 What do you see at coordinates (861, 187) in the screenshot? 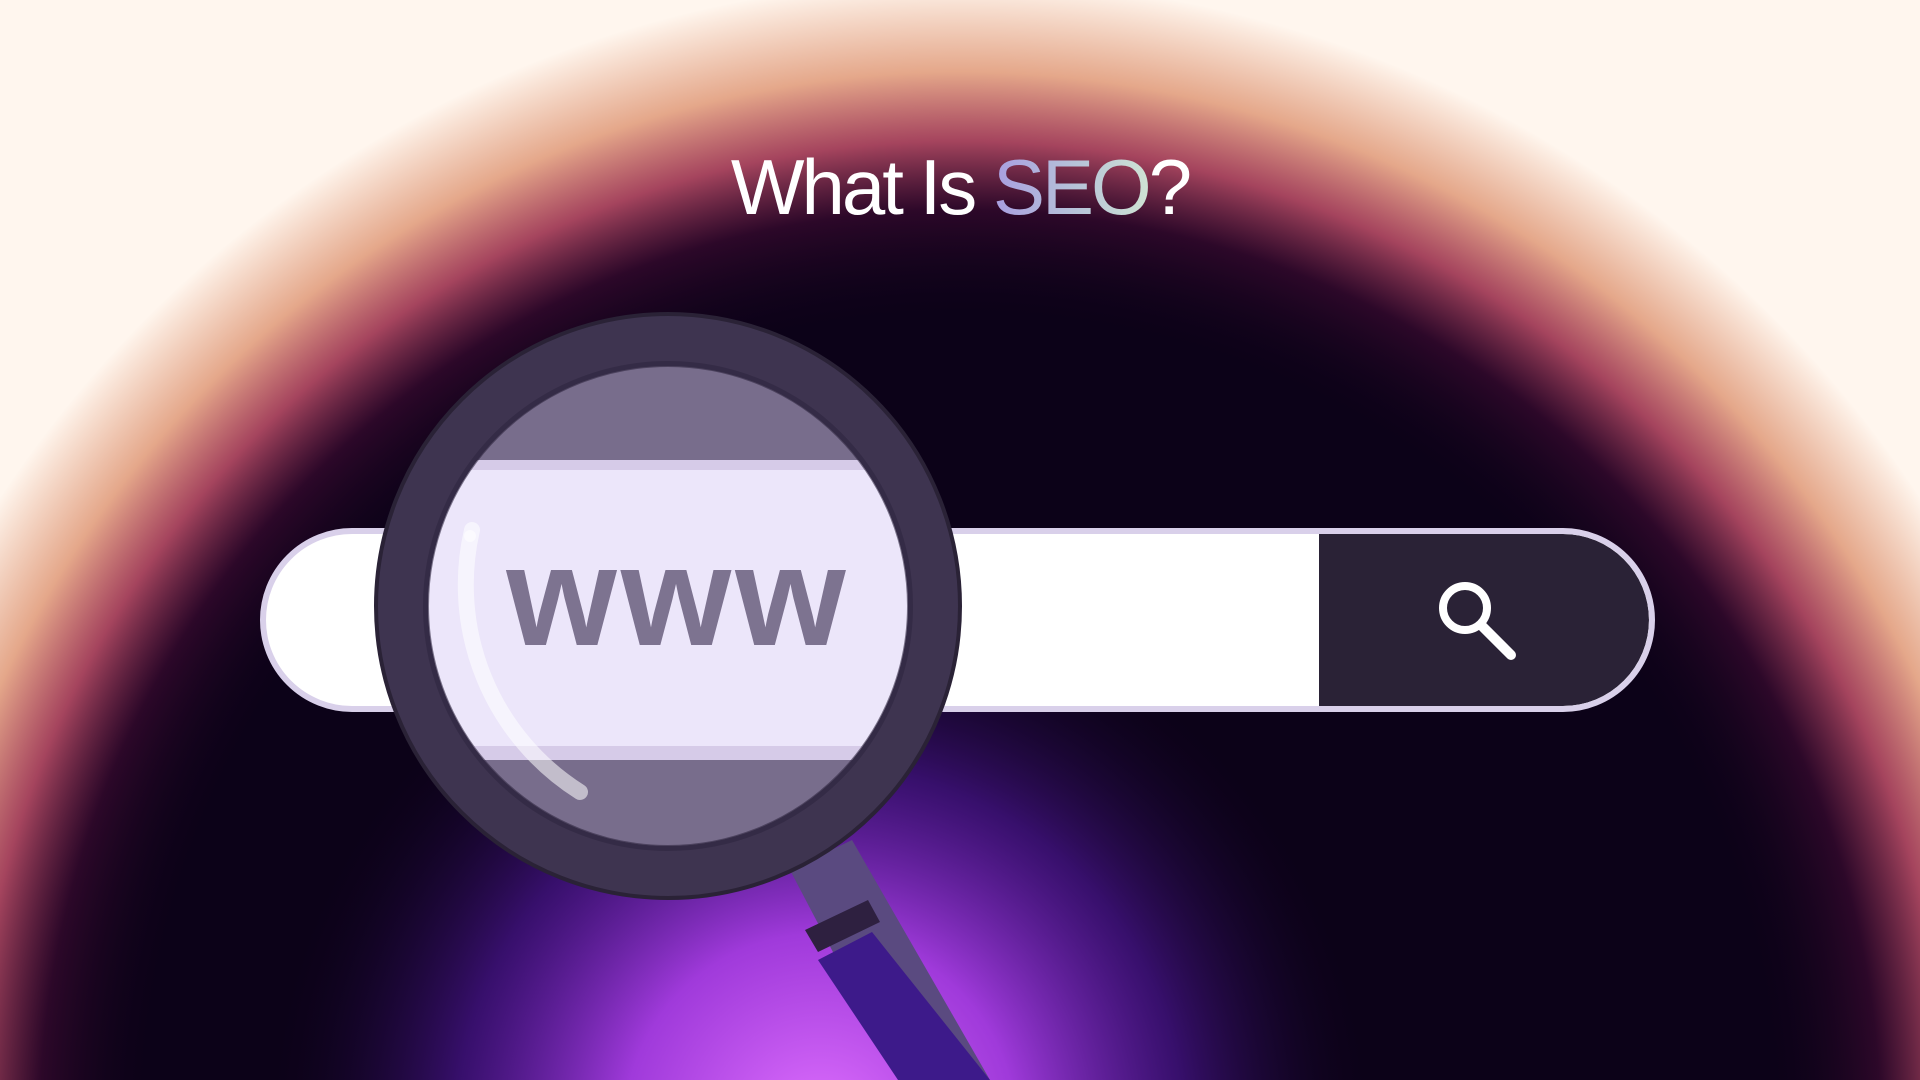
I see `title-prefix: What Is` at bounding box center [861, 187].